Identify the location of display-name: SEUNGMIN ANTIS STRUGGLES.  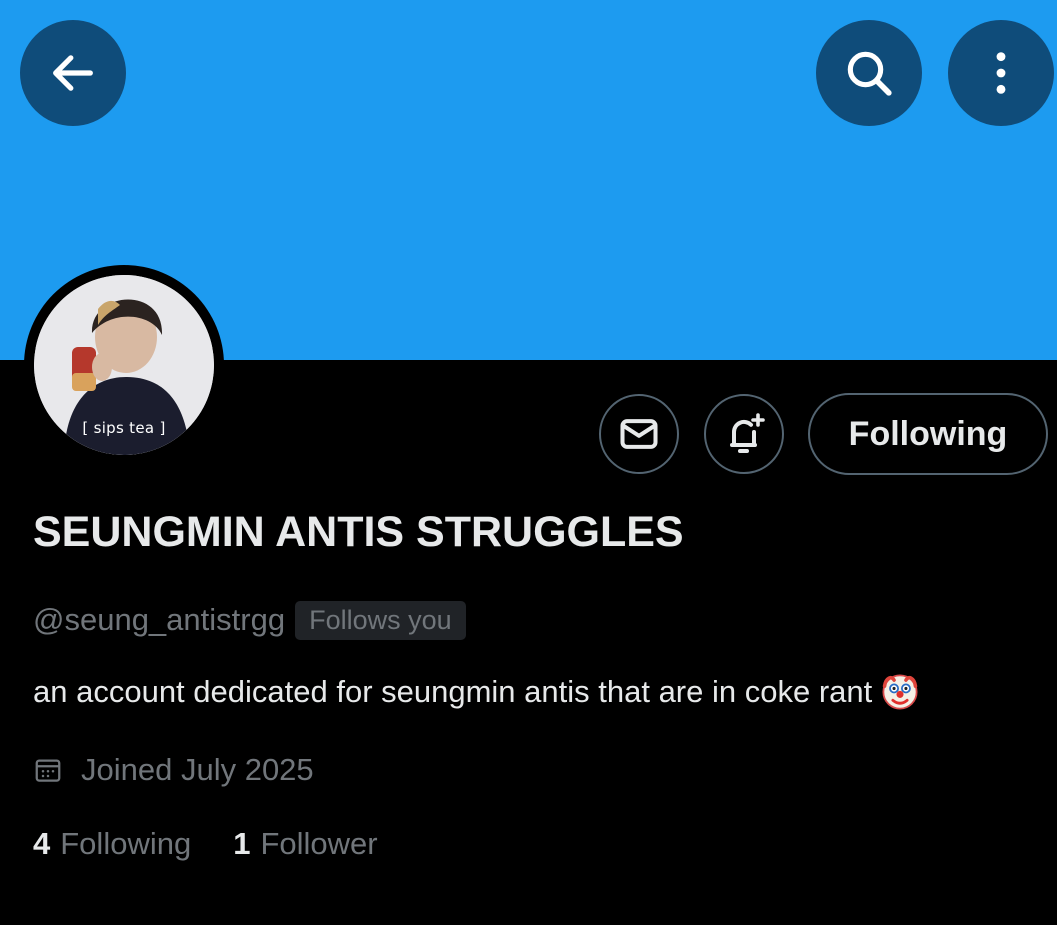
(358, 532).